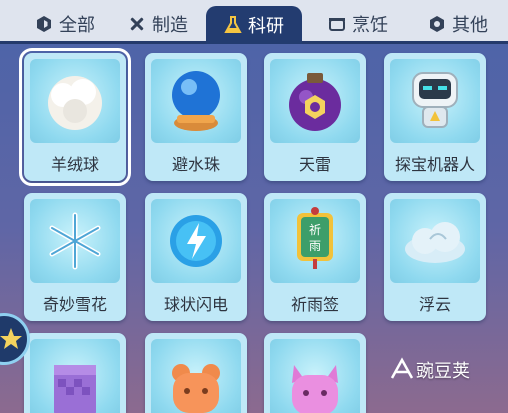 The image size is (508, 413). What do you see at coordinates (434, 164) in the screenshot?
I see `item-label: 探宝机器人` at bounding box center [434, 164].